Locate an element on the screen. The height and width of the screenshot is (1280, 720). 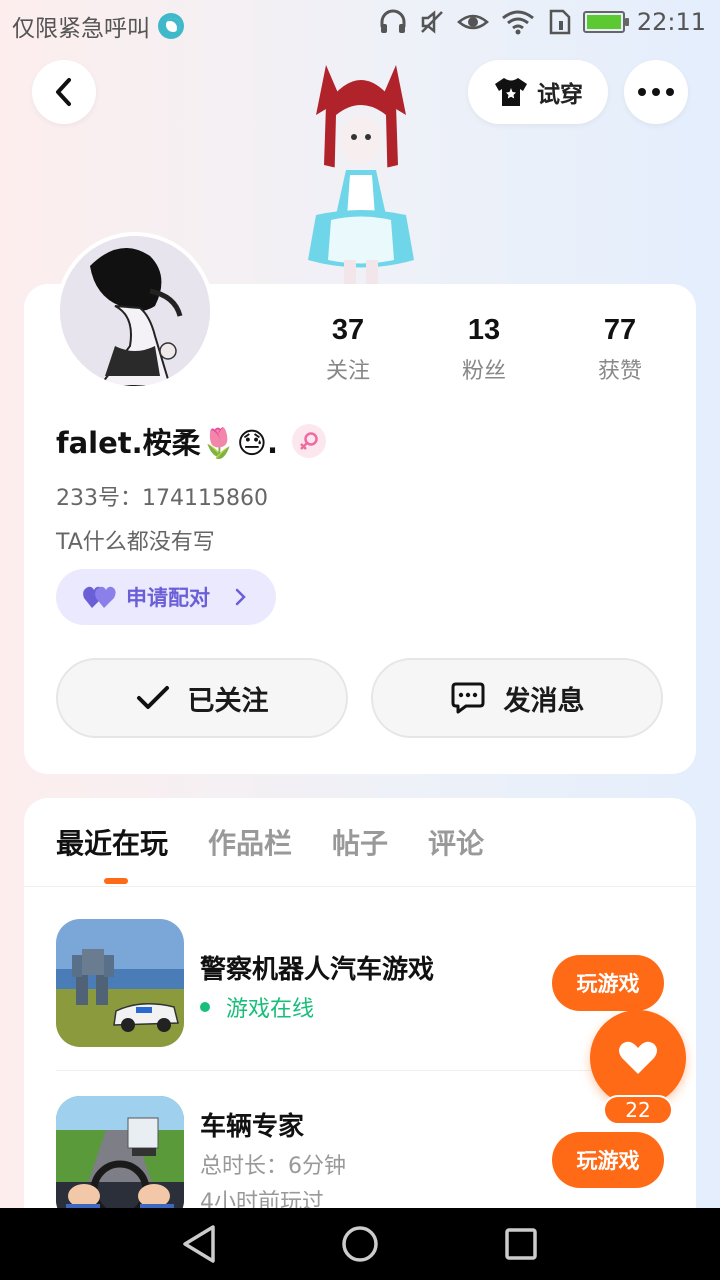
list-item: 车辆专家 总时长：6分钟 4小时前玩过 玩游戏 is located at coordinates (366, 1157).